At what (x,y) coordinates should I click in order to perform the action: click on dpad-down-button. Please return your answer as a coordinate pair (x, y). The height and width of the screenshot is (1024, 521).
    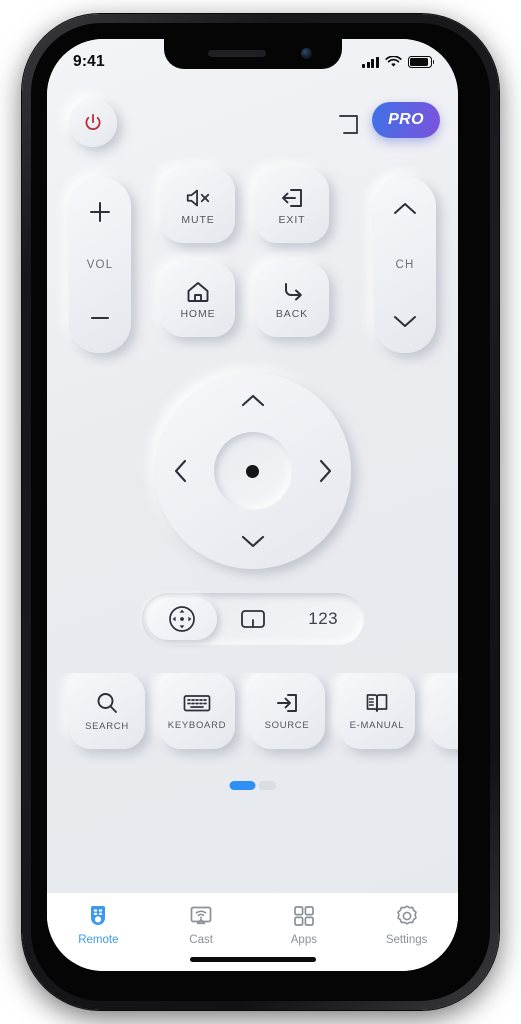
    Looking at the image, I should click on (253, 541).